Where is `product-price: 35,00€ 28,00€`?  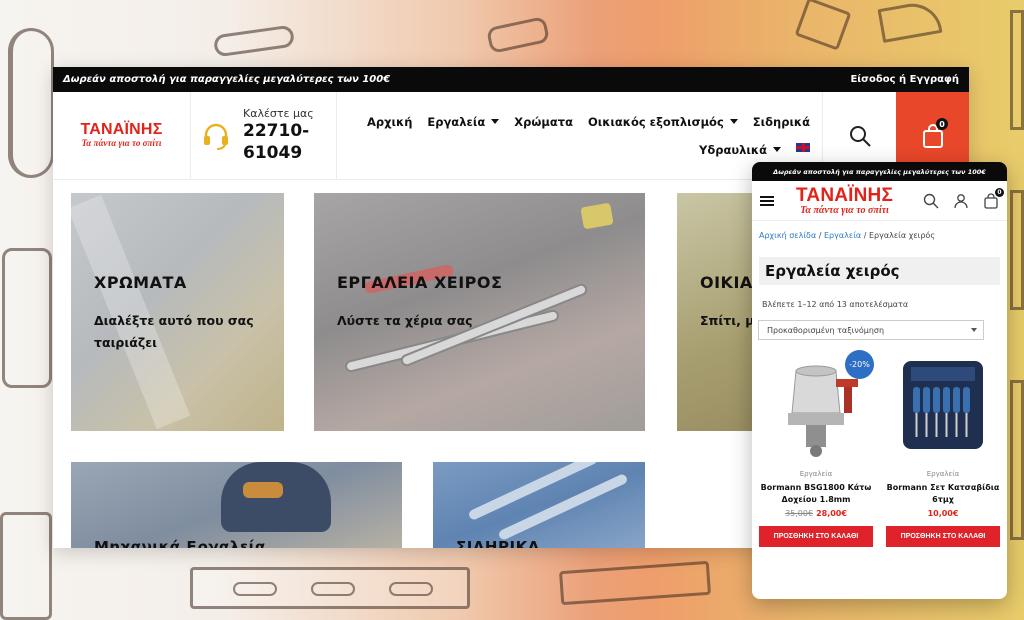
product-price: 35,00€ 28,00€ is located at coordinates (816, 513).